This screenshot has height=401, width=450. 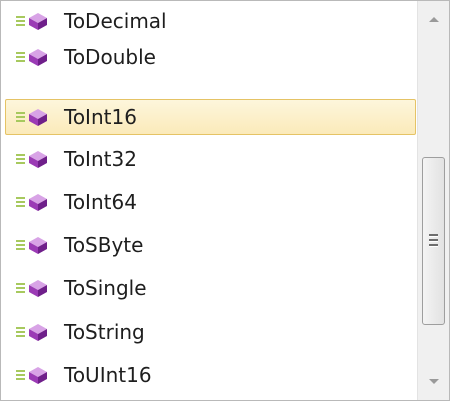 I want to click on item-label: ToInt16, so click(x=100, y=117).